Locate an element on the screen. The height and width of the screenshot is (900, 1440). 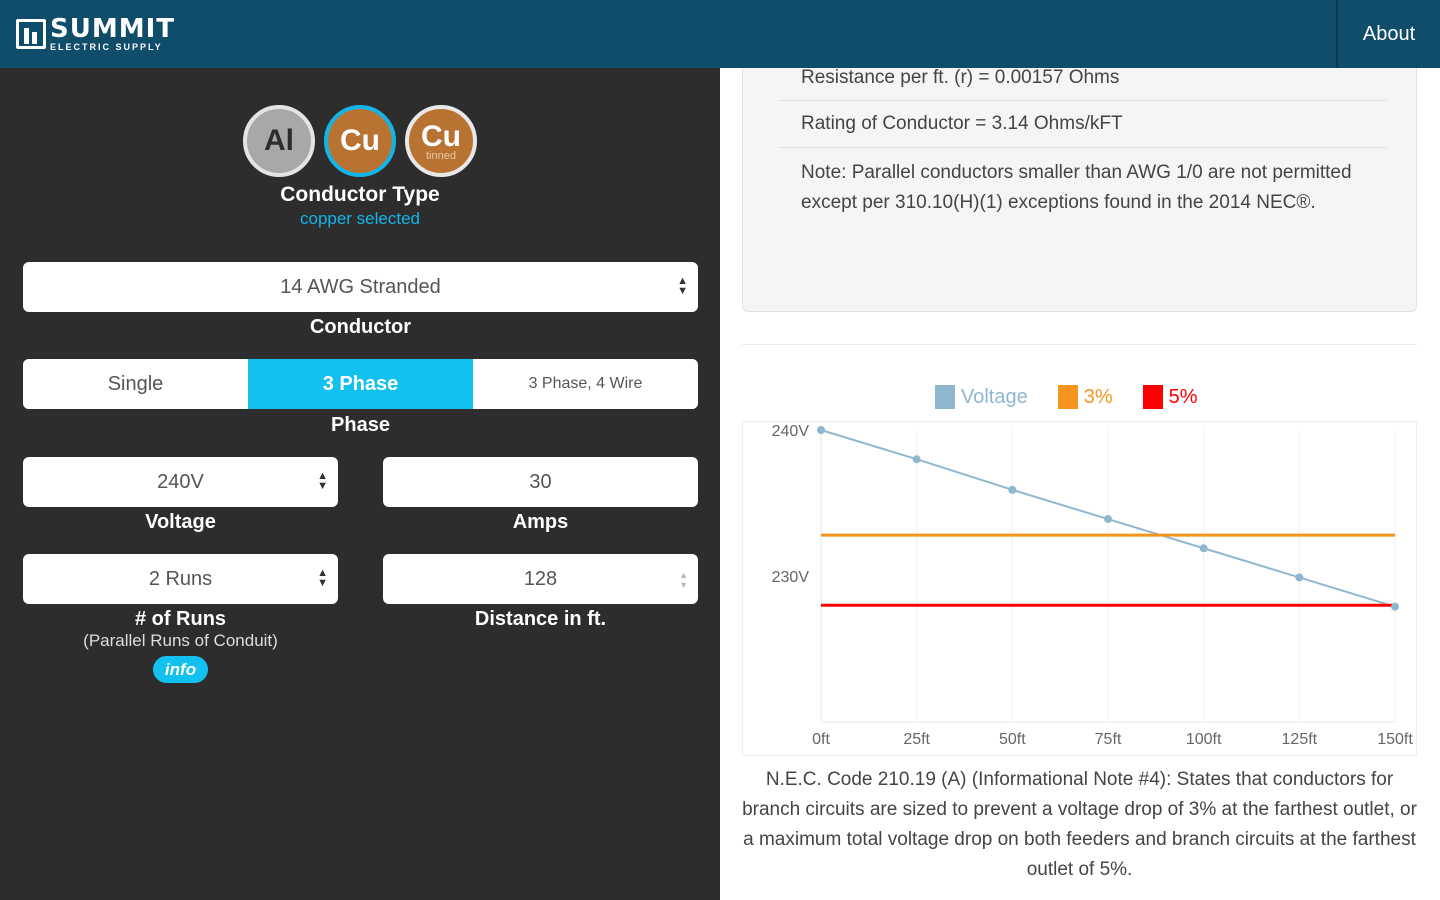
phase-toggle-group: Single 3 Phase 3 Phase, 4 Wire is located at coordinates (360, 384).